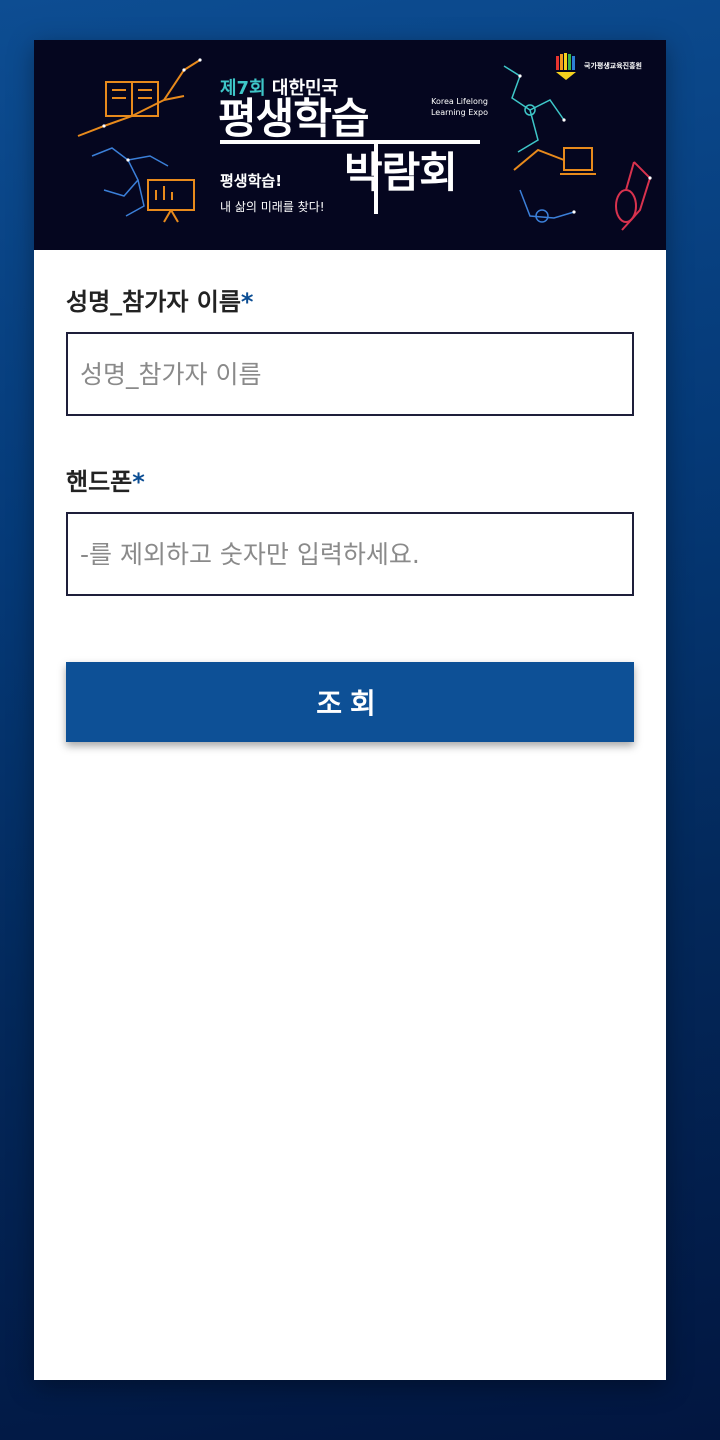 The width and height of the screenshot is (720, 1440). What do you see at coordinates (272, 207) in the screenshot?
I see `expo-subslogan: 내 삶의 미래를 찾다!` at bounding box center [272, 207].